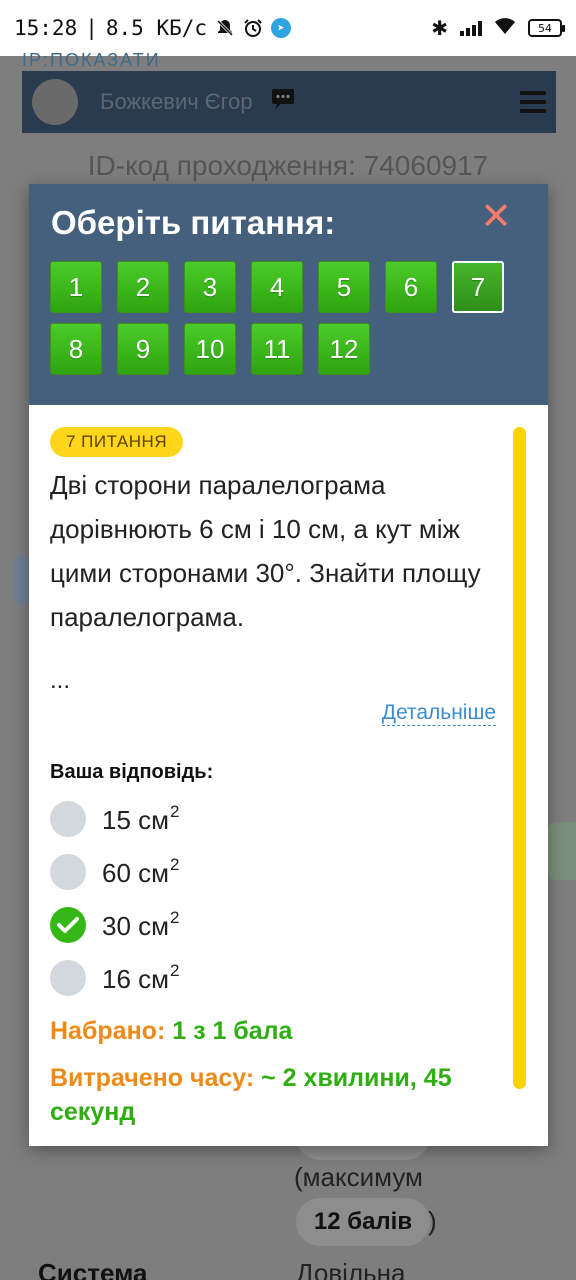 The width and height of the screenshot is (576, 1280). I want to click on score-line: Набрано: 1 з 1 бала, so click(171, 1031).